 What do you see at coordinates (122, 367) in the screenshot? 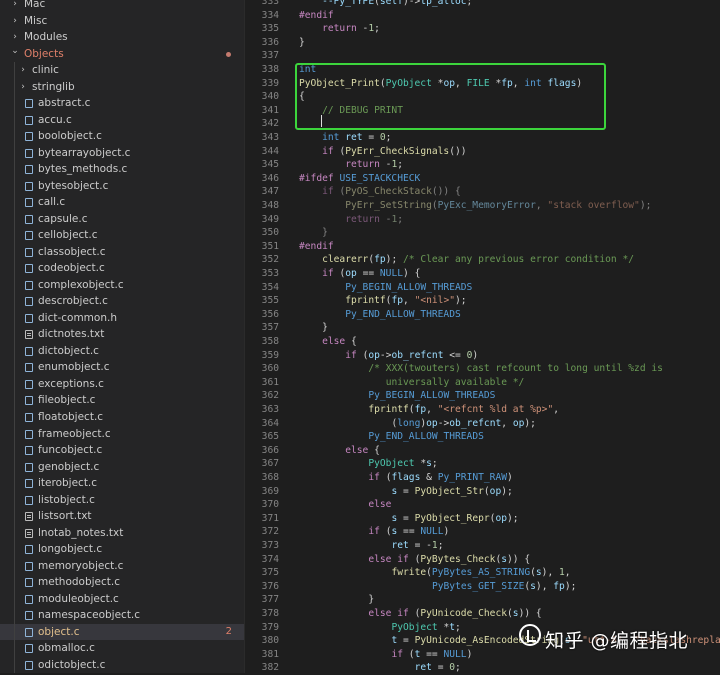
I see `explorer-file-enumobject-c: enumobject.c` at bounding box center [122, 367].